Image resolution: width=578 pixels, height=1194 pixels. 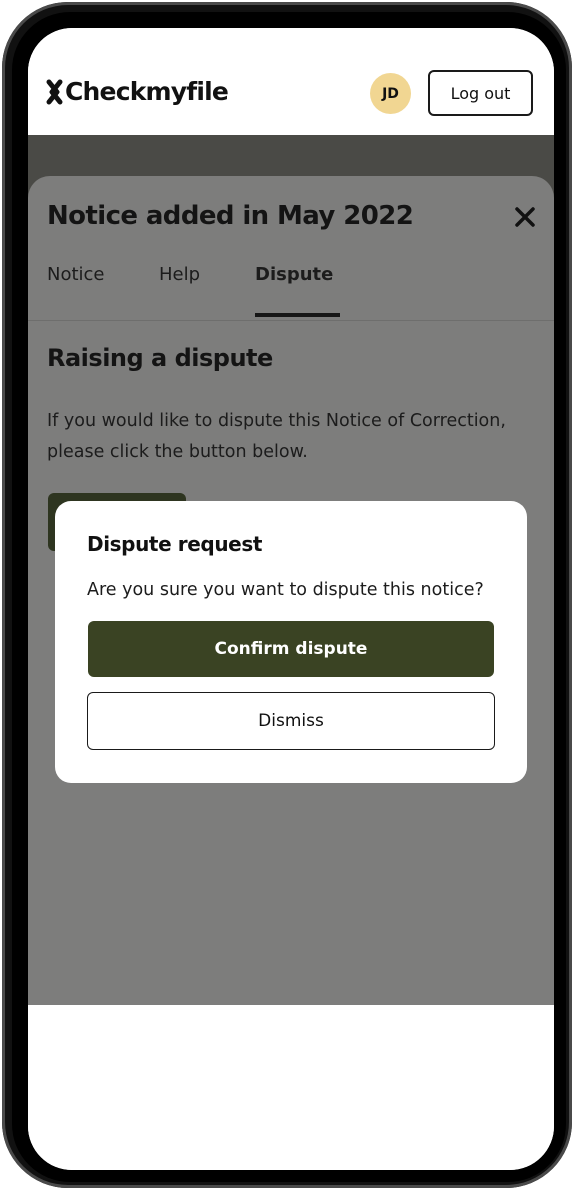 What do you see at coordinates (291, 81) in the screenshot?
I see `app-header: Checkmyfile JD Log out` at bounding box center [291, 81].